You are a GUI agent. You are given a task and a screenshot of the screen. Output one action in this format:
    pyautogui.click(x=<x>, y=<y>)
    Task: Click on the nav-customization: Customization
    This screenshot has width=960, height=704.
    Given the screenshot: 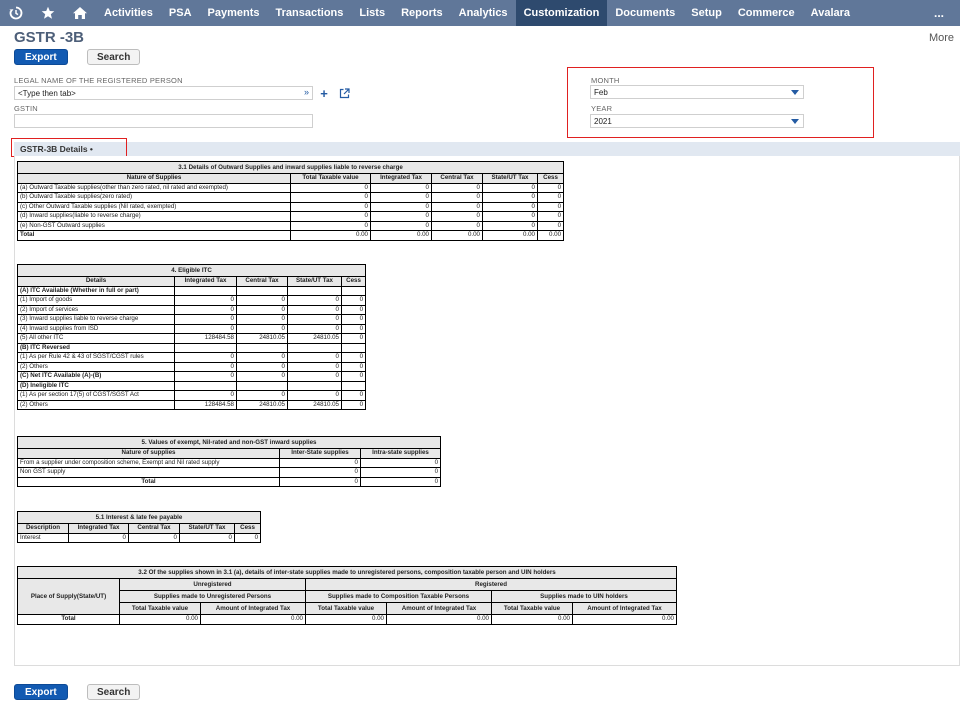 What is the action you would take?
    pyautogui.click(x=561, y=13)
    